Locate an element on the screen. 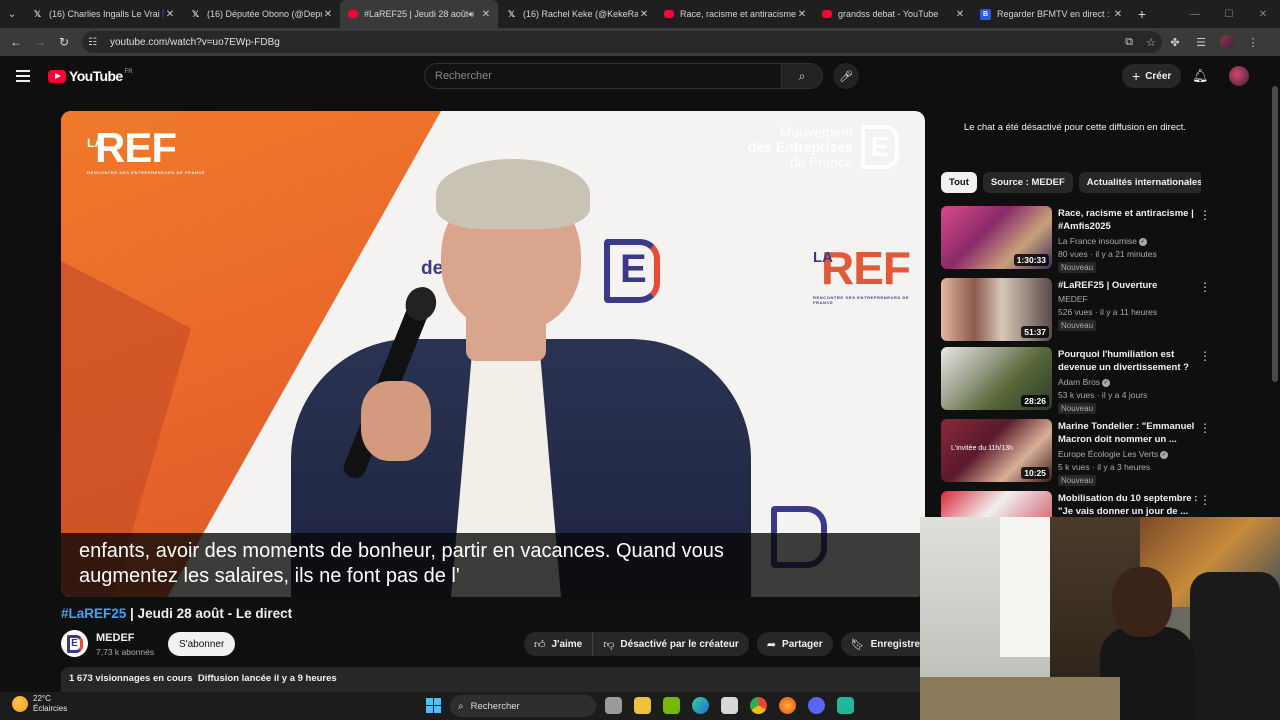 The height and width of the screenshot is (720, 1280). search-button: ⌕ is located at coordinates (802, 76).